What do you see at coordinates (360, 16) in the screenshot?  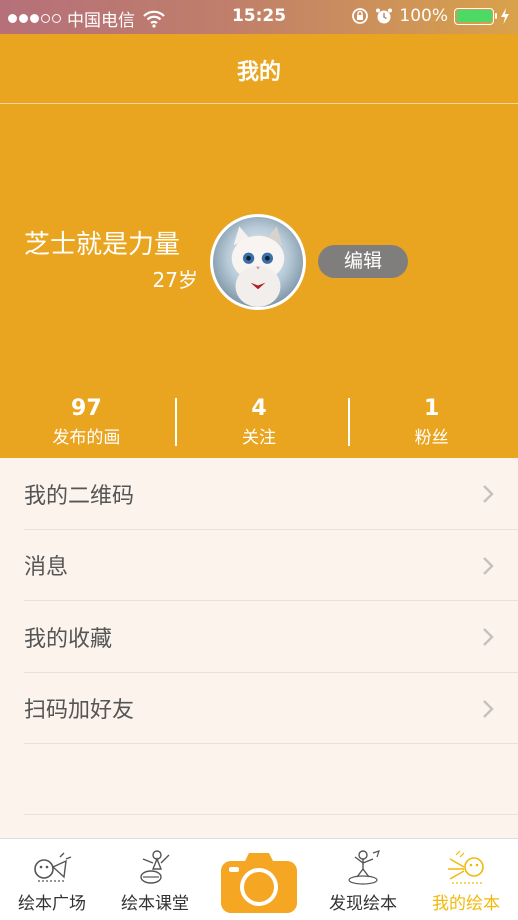 I see `orientation-lock-icon` at bounding box center [360, 16].